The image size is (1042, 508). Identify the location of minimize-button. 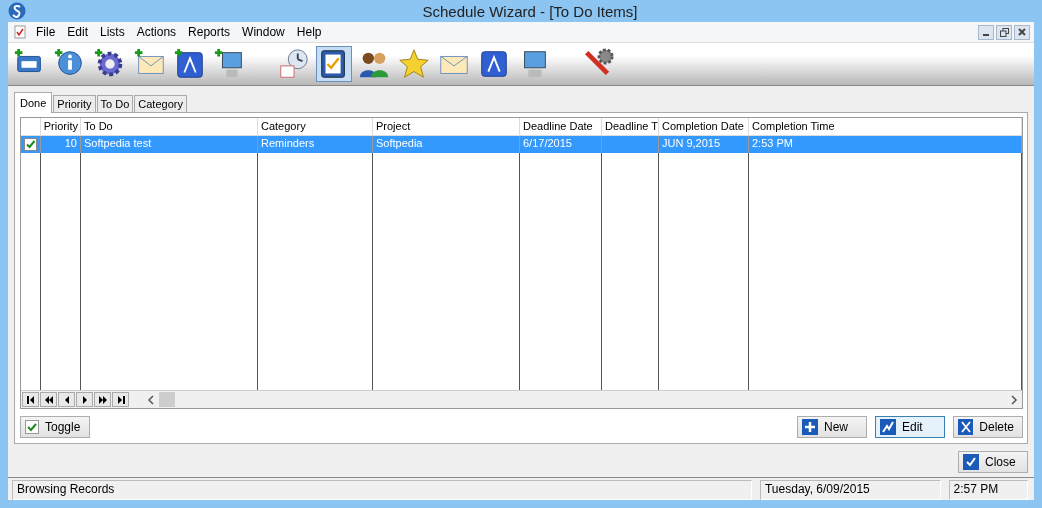
(986, 32).